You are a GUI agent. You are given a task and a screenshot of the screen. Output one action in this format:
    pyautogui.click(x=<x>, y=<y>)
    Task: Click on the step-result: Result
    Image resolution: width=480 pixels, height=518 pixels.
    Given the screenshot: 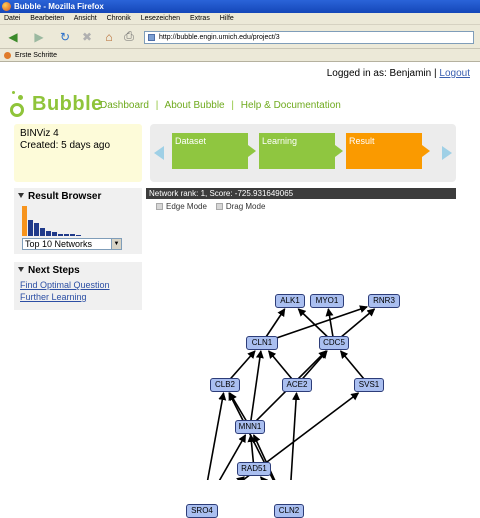 What is the action you would take?
    pyautogui.click(x=388, y=151)
    